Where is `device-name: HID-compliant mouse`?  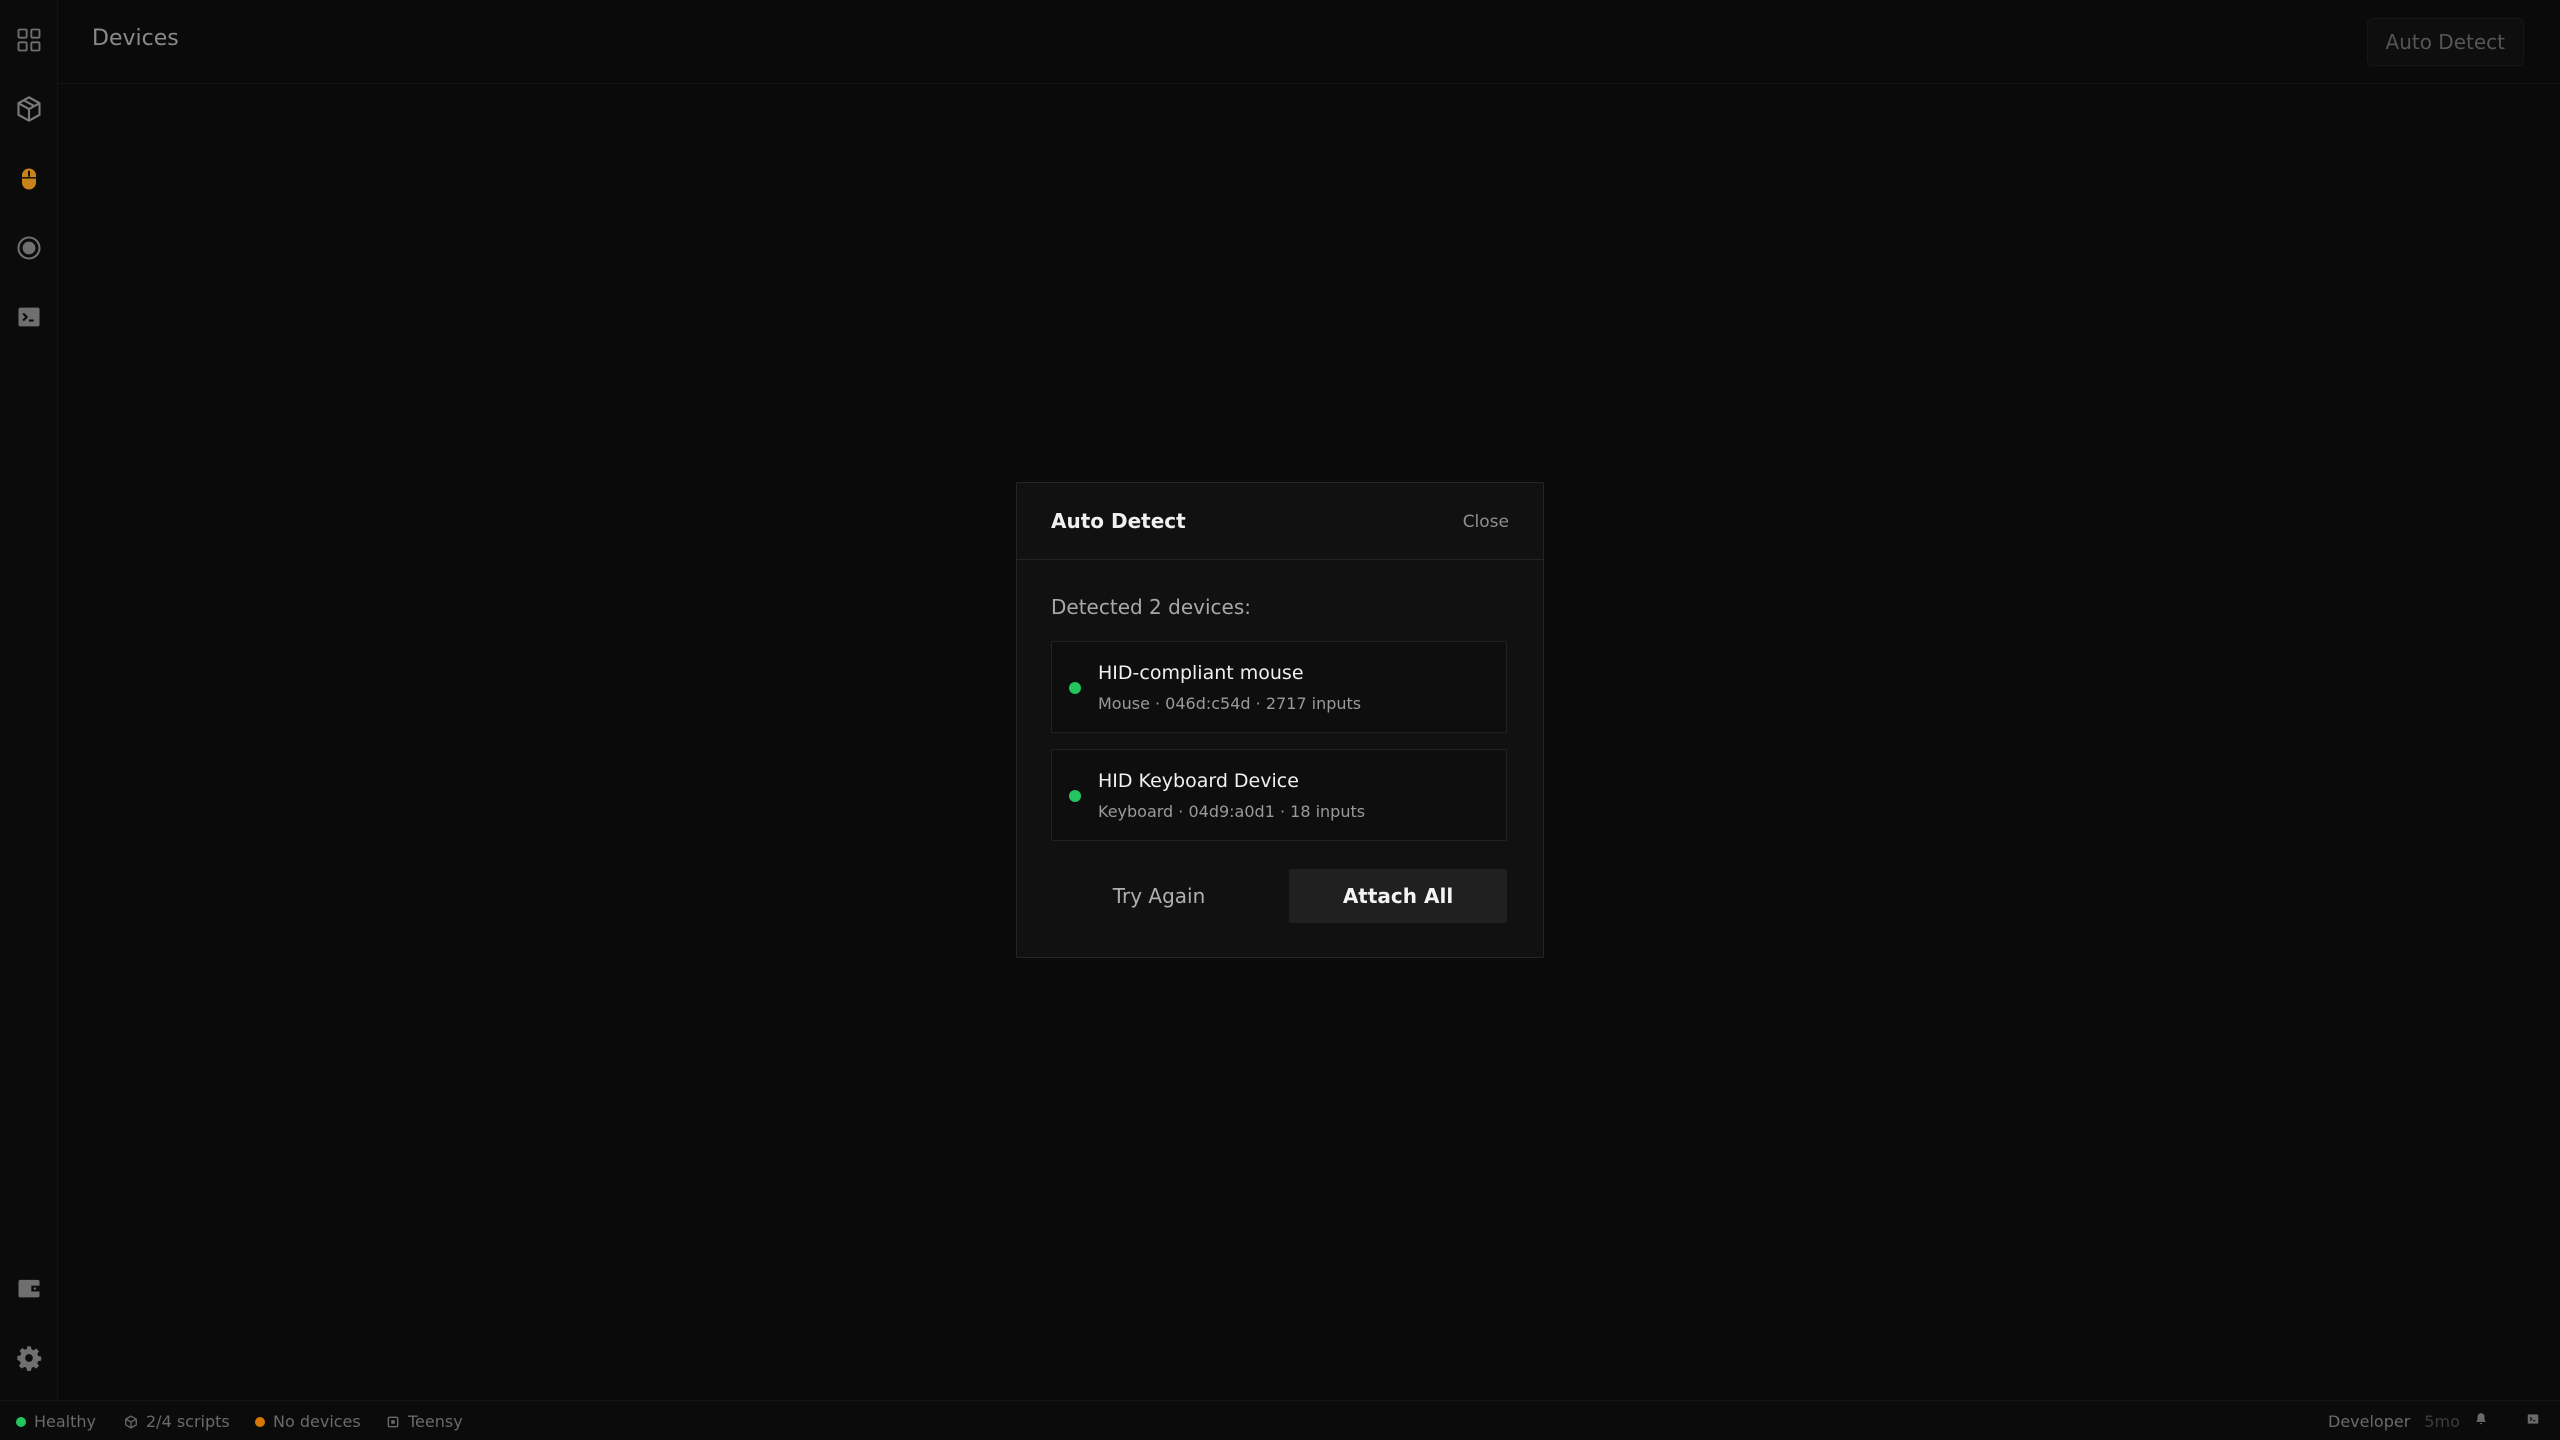
device-name: HID-compliant mouse is located at coordinates (1201, 673).